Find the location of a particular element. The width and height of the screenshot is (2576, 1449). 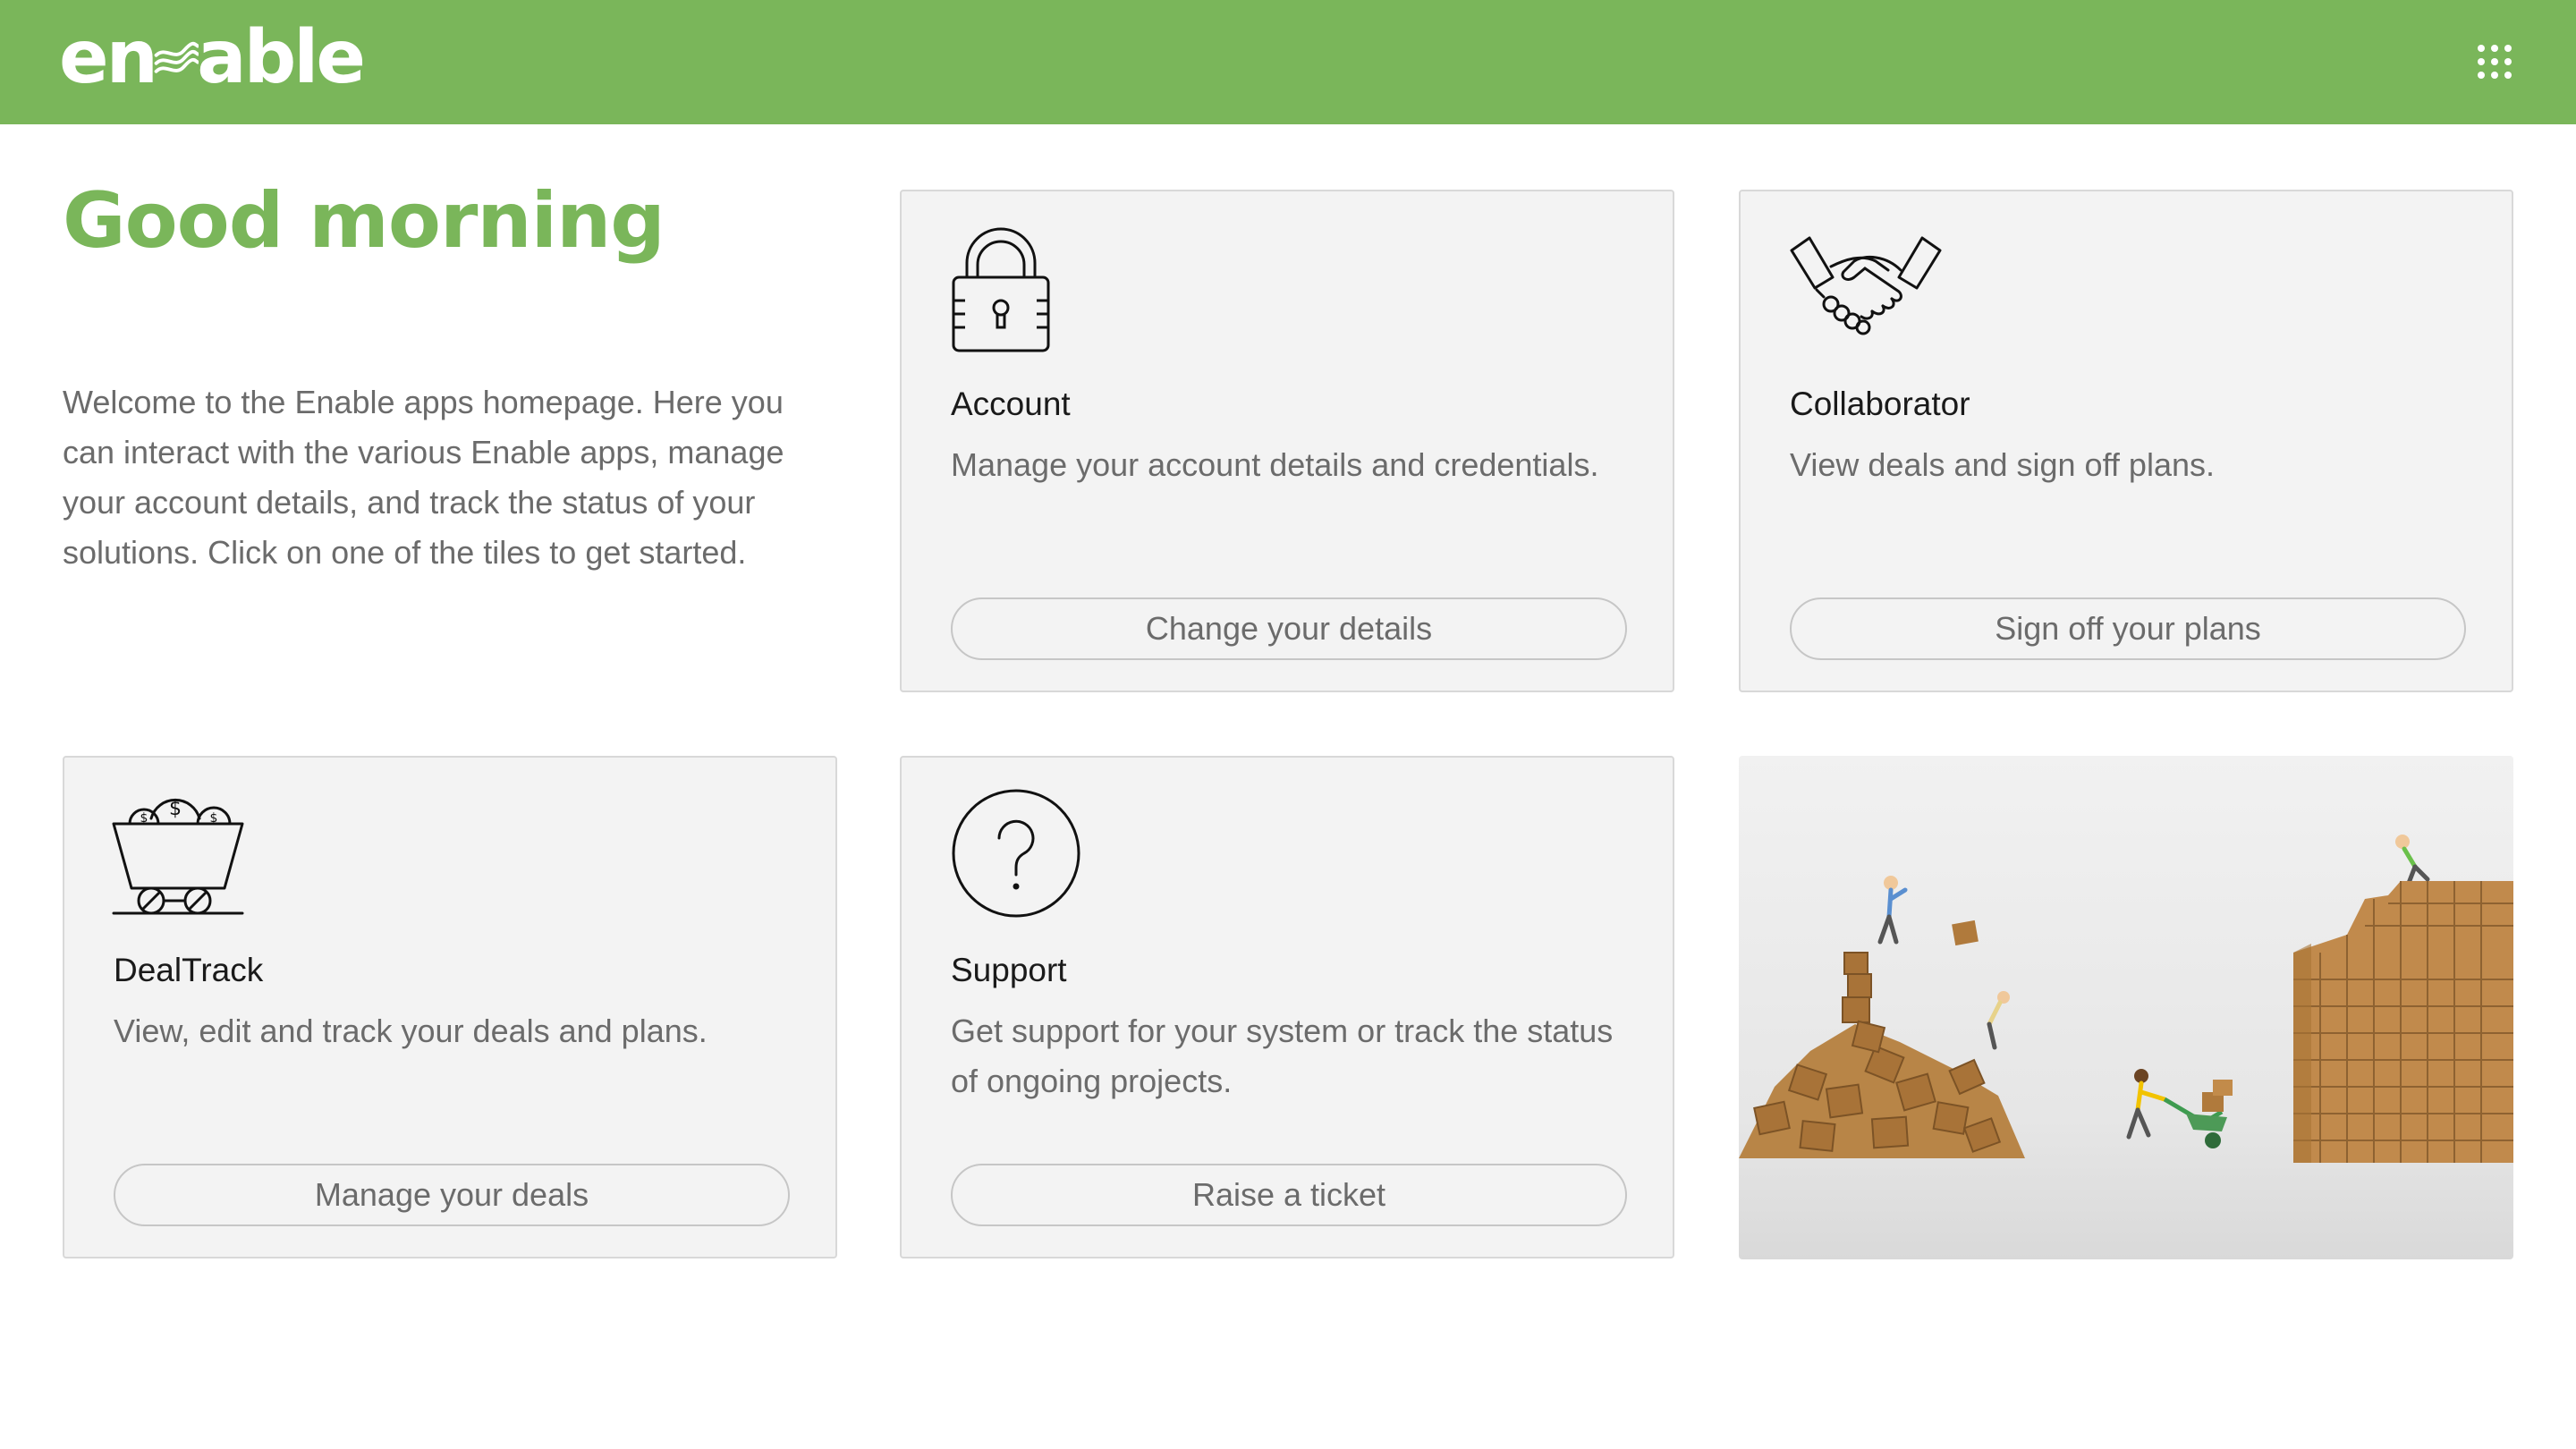

tile-title: Collaborator is located at coordinates (1880, 404).